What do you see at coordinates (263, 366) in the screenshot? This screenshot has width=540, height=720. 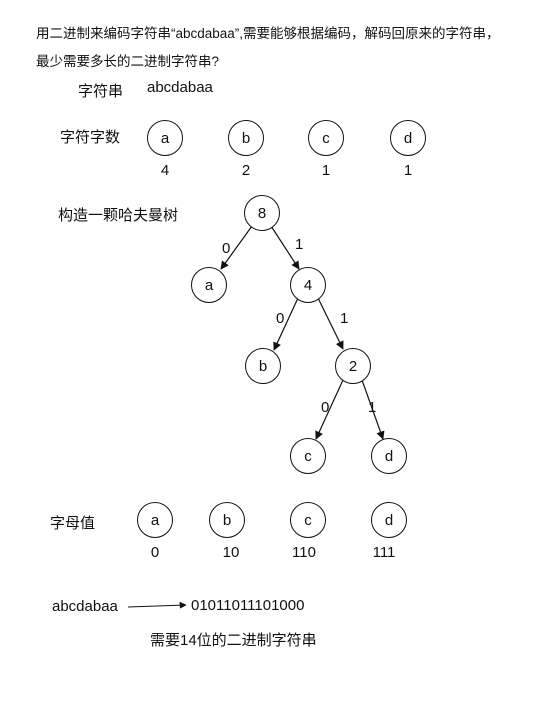 I see `tree-node-b: b` at bounding box center [263, 366].